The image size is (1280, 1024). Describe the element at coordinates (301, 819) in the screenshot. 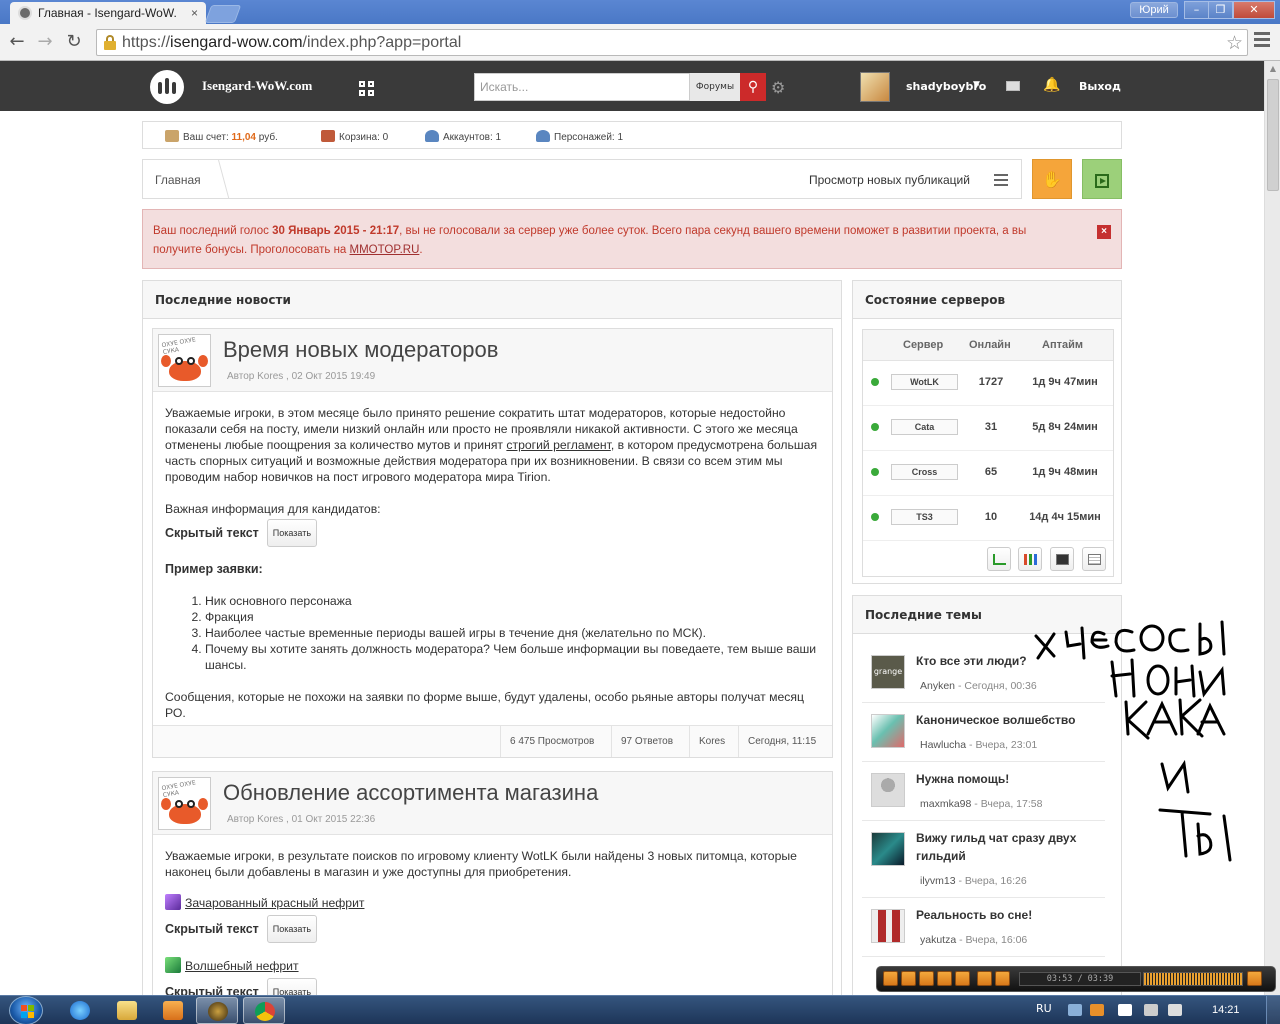

I see `post-meta: Автор Kores , 01 Окт 2015 22:36` at that location.